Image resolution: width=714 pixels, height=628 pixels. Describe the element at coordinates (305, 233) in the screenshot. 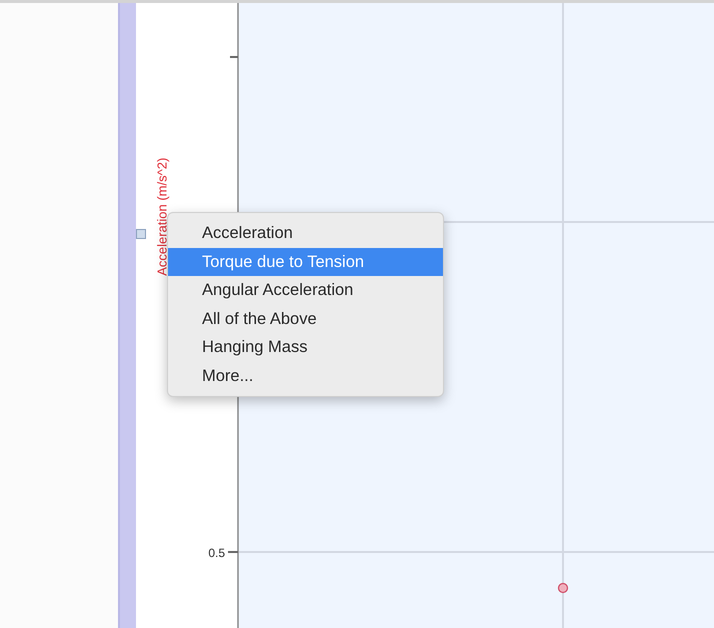

I see `menu-item: Acceleration` at that location.